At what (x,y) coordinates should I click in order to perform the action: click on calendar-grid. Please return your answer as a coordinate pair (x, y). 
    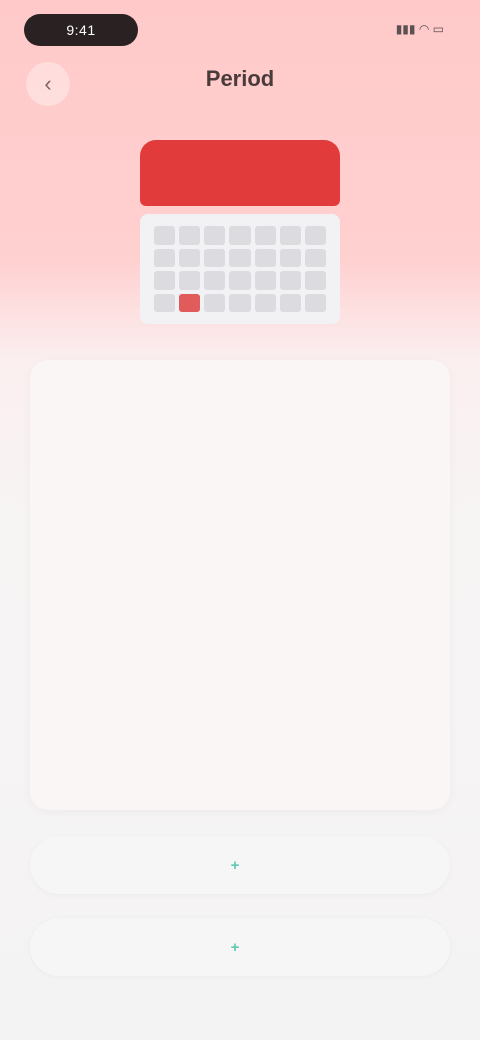
    Looking at the image, I should click on (240, 269).